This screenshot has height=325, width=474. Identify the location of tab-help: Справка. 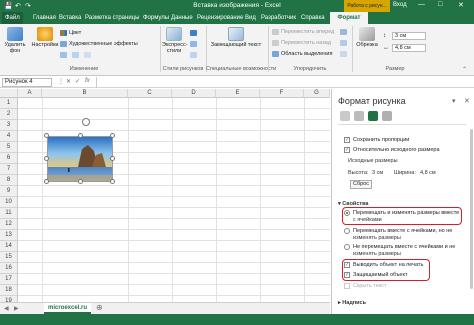
(313, 18).